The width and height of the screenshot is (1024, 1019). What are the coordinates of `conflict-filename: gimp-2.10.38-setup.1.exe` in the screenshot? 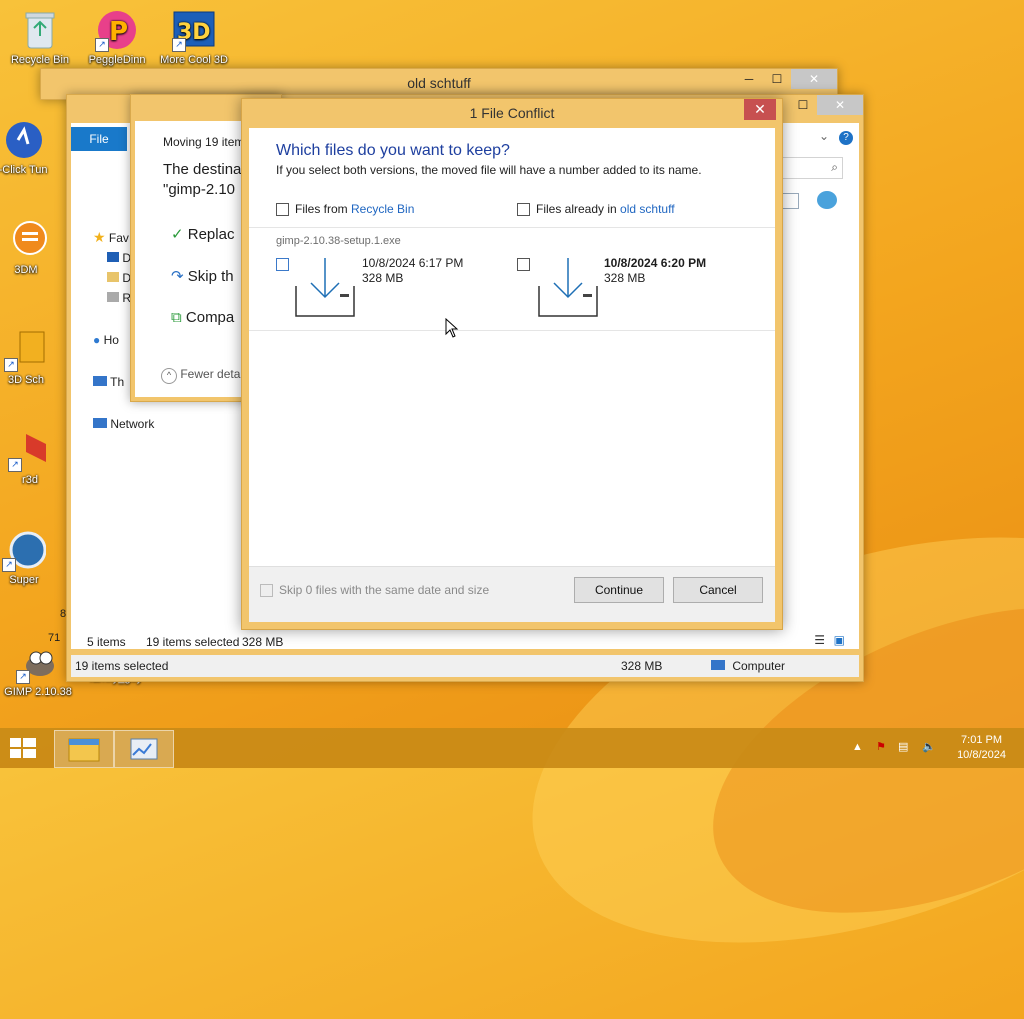 It's located at (338, 241).